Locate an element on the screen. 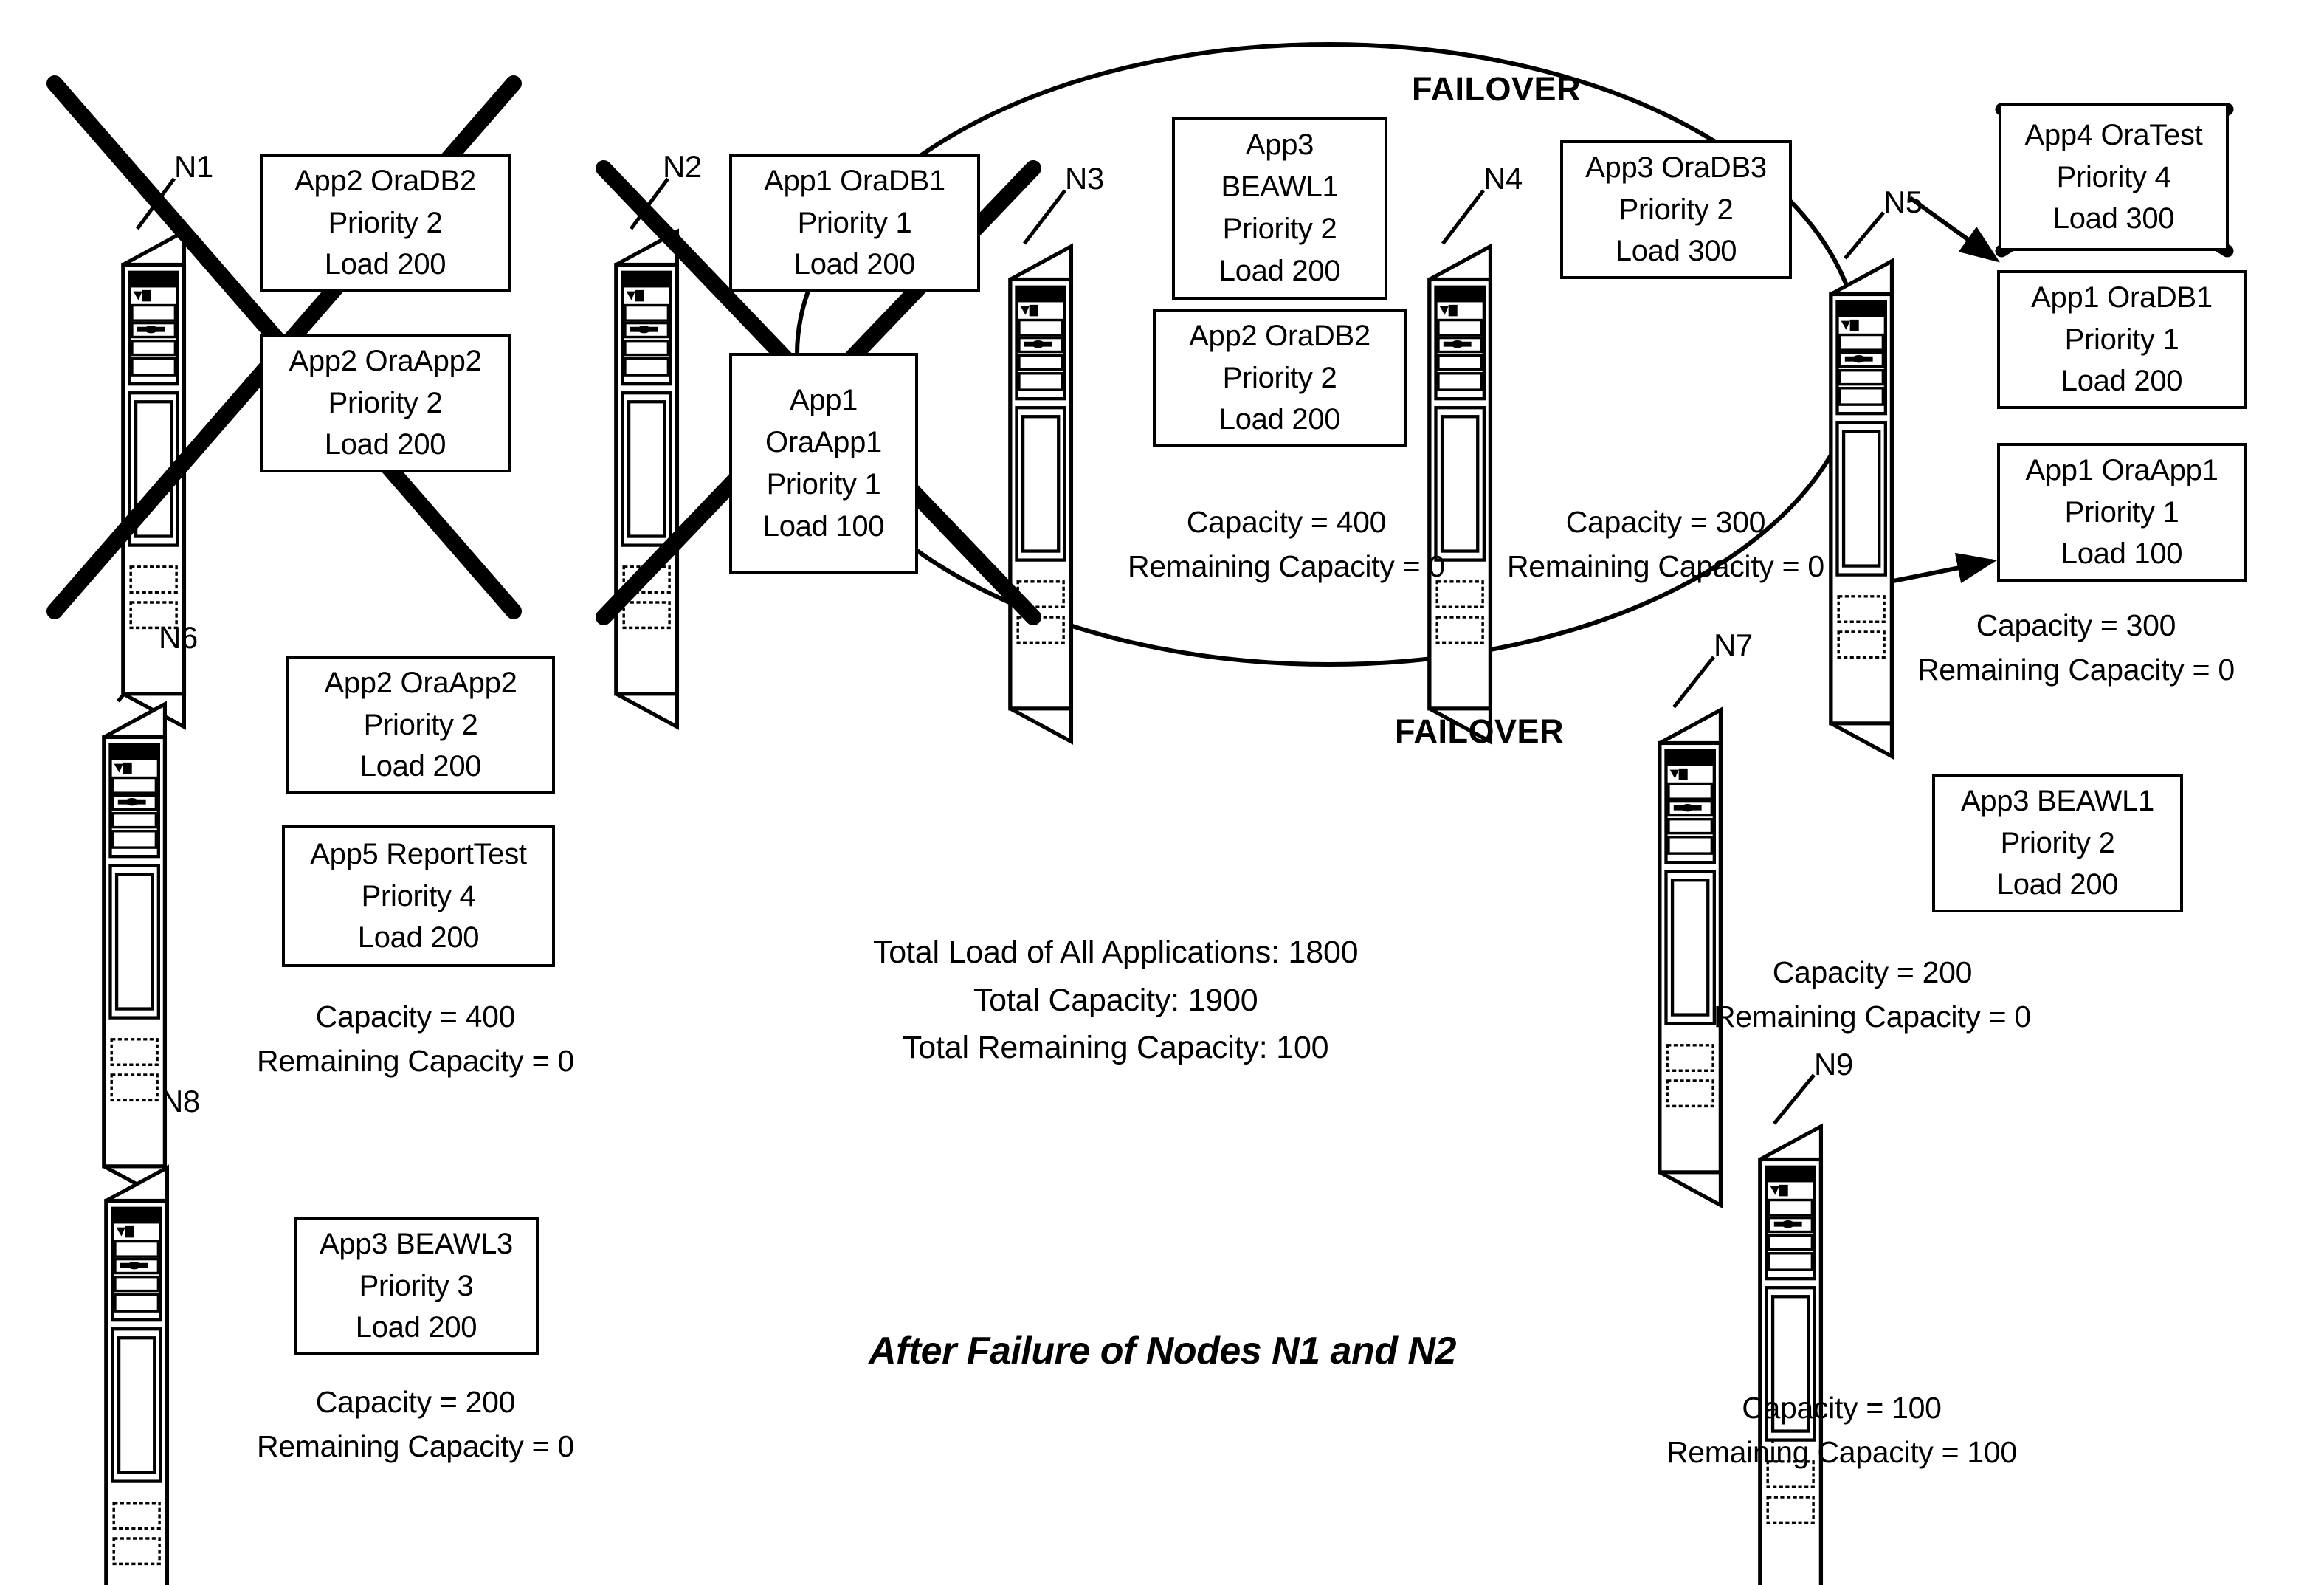 The width and height of the screenshot is (2324, 1585). app-box-n4-app3-oradb3: App3 OraDB3 Priority 2 Load 300 is located at coordinates (1676, 210).